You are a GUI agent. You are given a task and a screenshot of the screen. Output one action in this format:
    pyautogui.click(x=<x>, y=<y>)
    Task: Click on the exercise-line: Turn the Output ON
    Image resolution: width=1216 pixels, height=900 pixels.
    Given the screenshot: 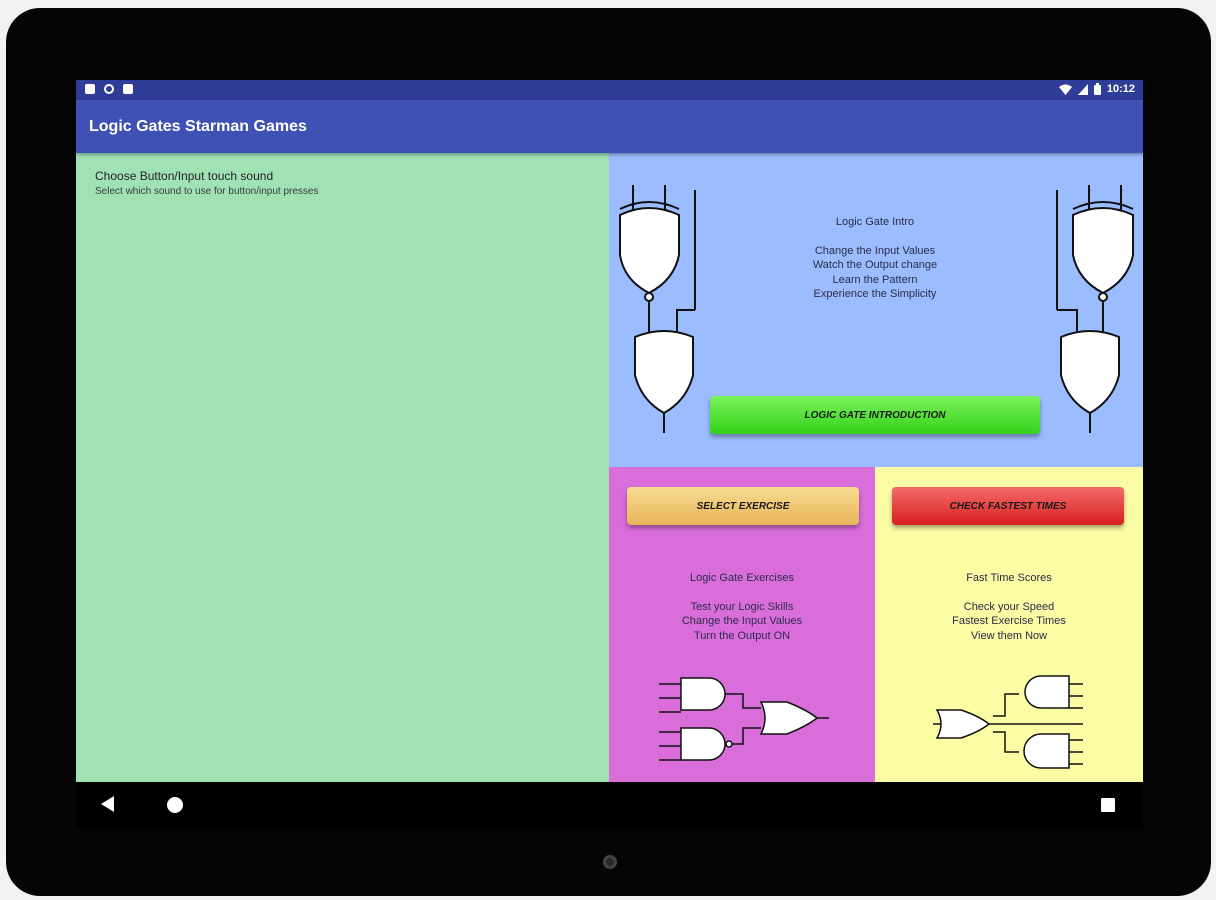 What is the action you would take?
    pyautogui.click(x=742, y=635)
    